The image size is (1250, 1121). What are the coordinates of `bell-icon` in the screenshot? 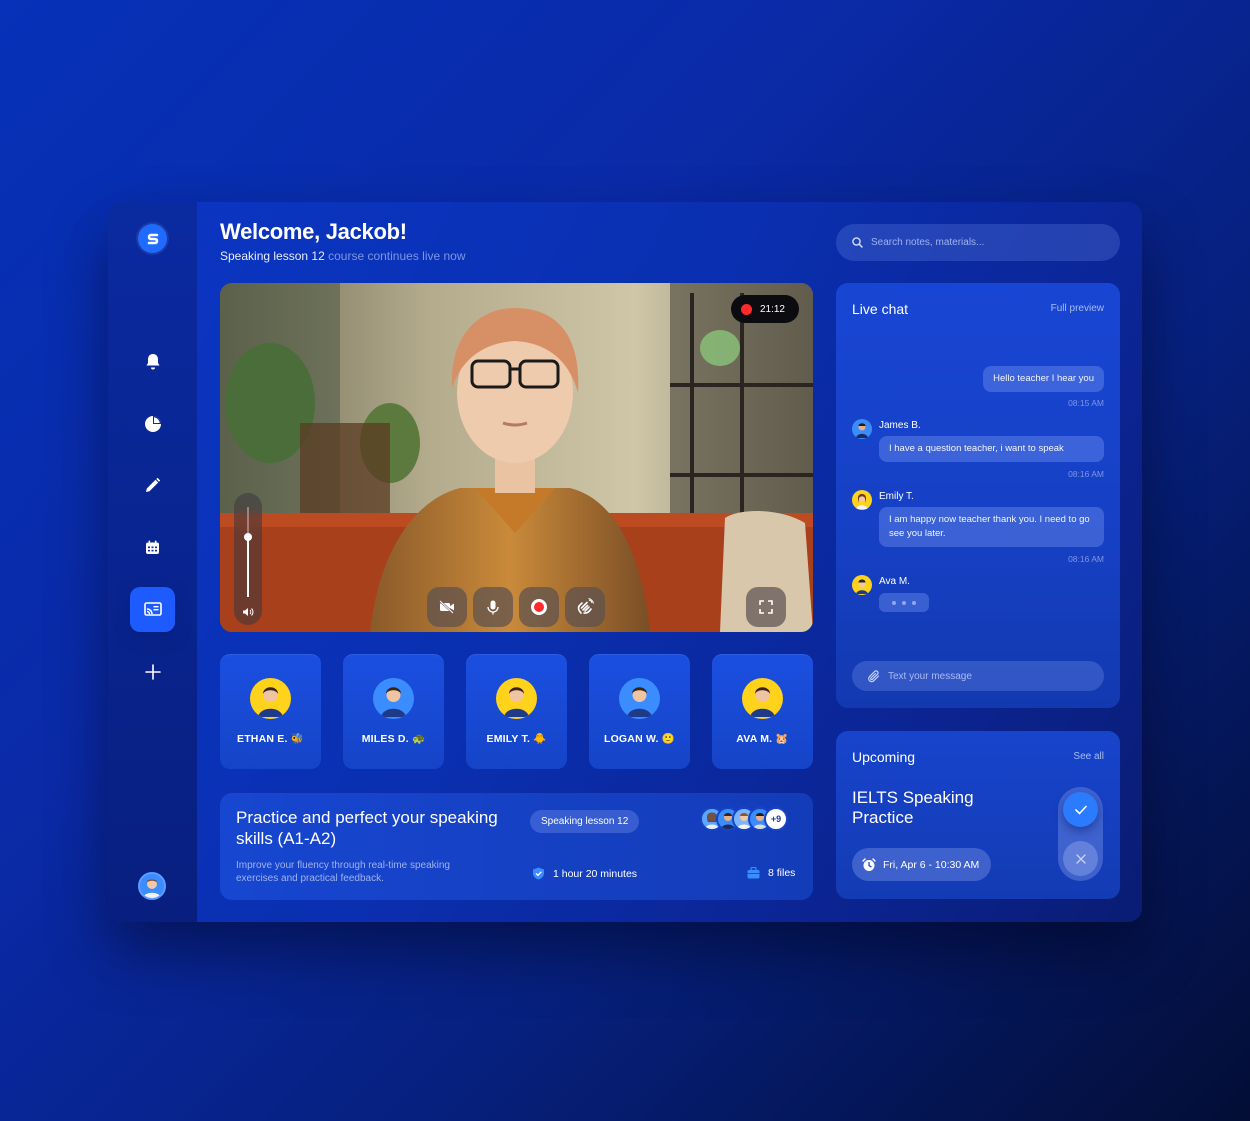 It's located at (152, 361).